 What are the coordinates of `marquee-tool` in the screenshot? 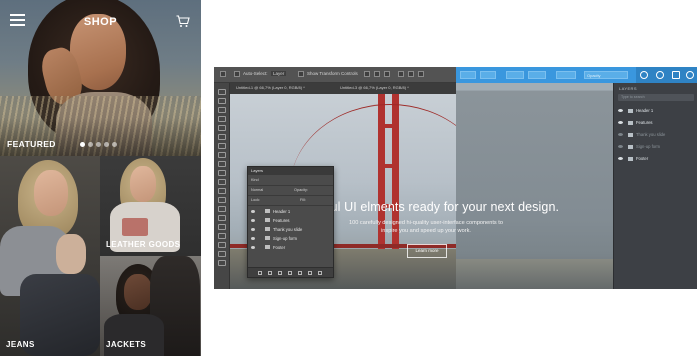 It's located at (222, 101).